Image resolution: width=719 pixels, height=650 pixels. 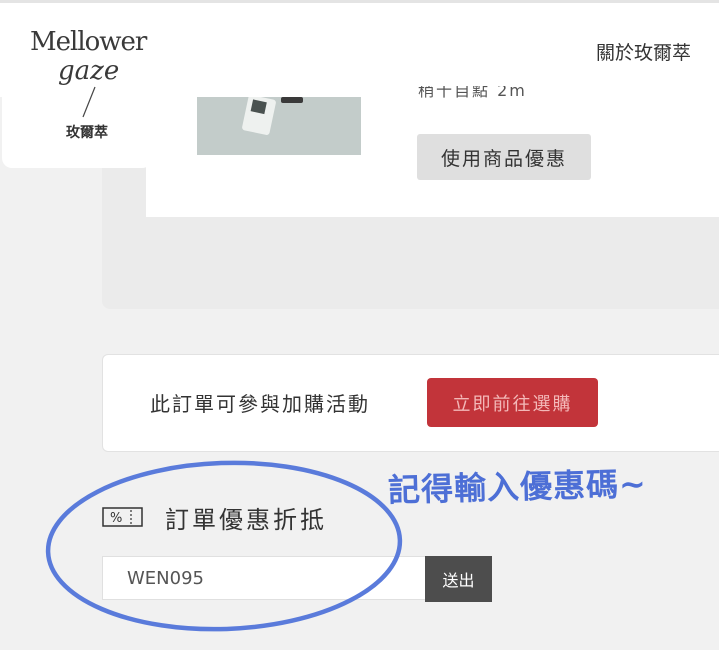 I want to click on addon-promo-text: 此訂單可參與加購活動, so click(x=260, y=404).